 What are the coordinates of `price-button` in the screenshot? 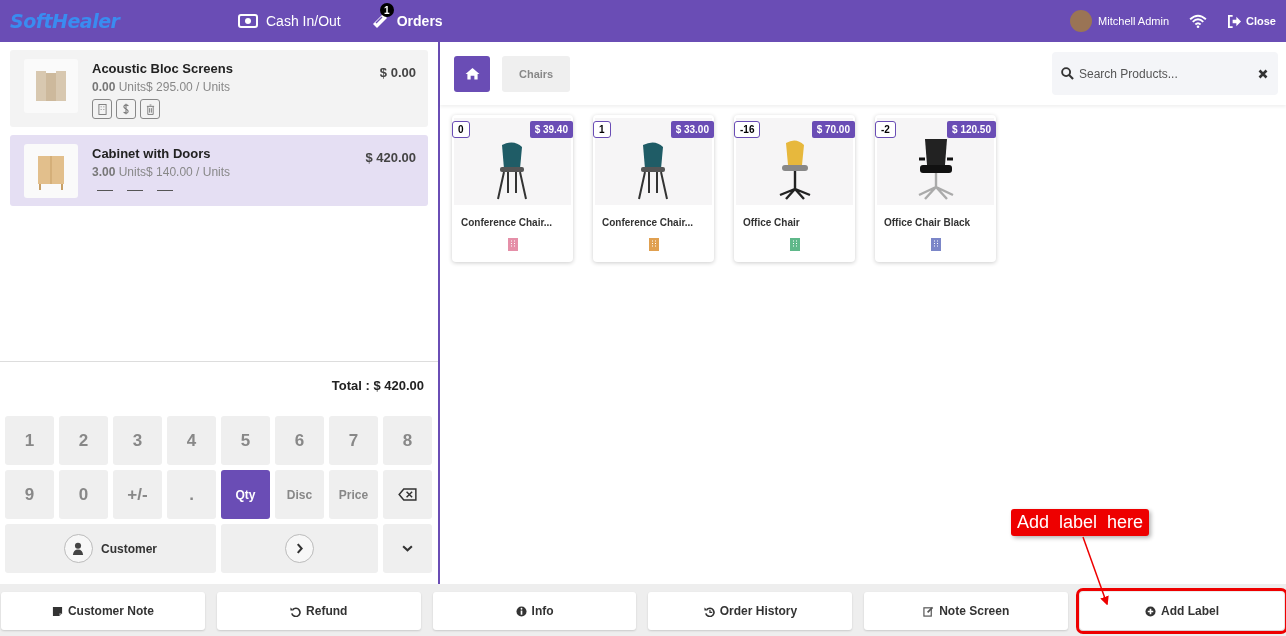 It's located at (126, 109).